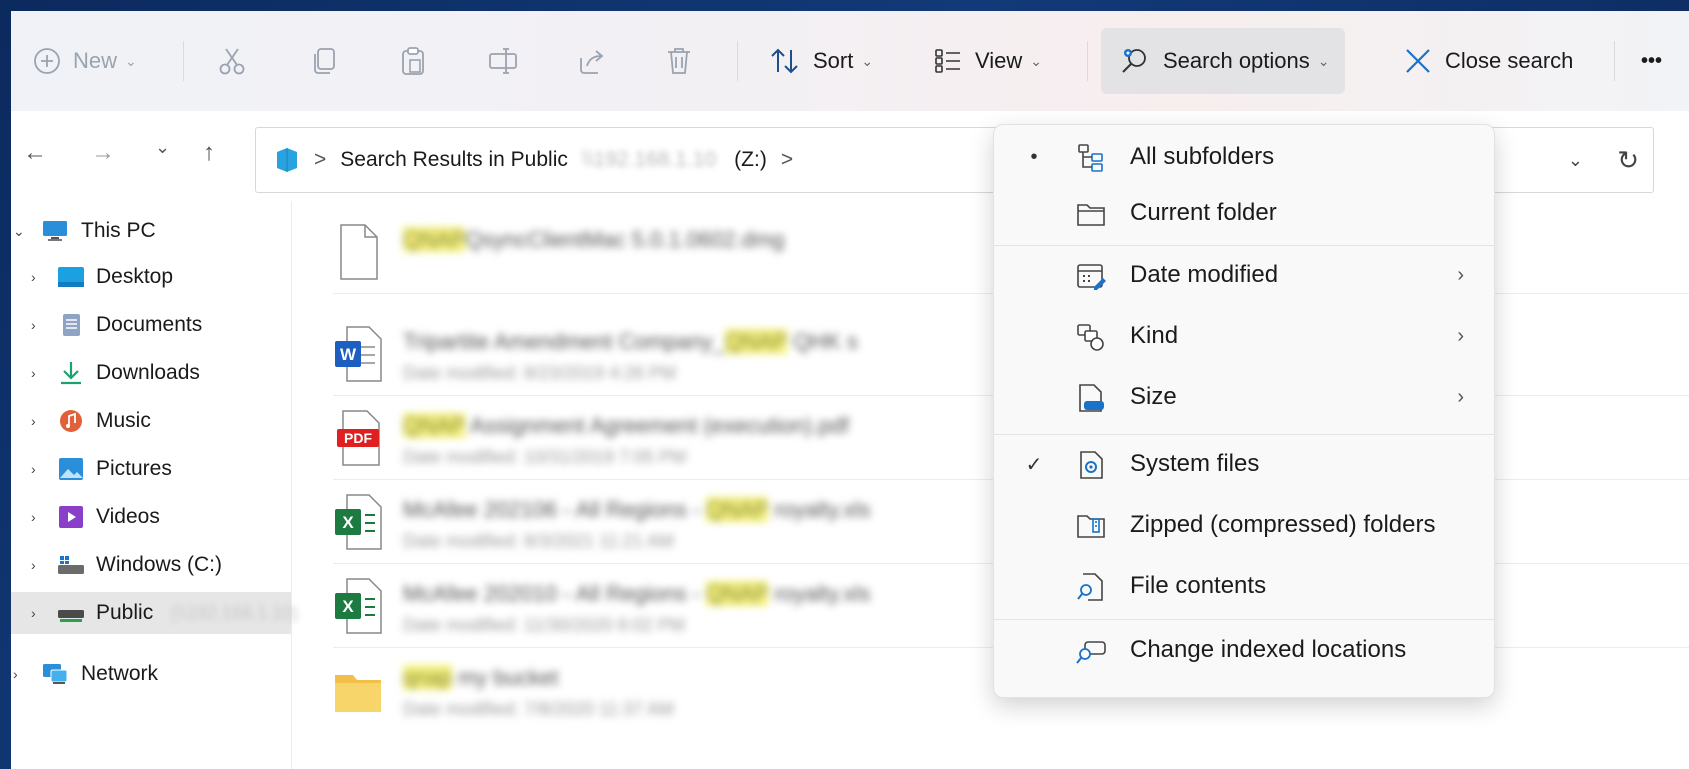 The width and height of the screenshot is (1689, 769). I want to click on menu-item-label: Zipped (compressed) folders, so click(1283, 524).